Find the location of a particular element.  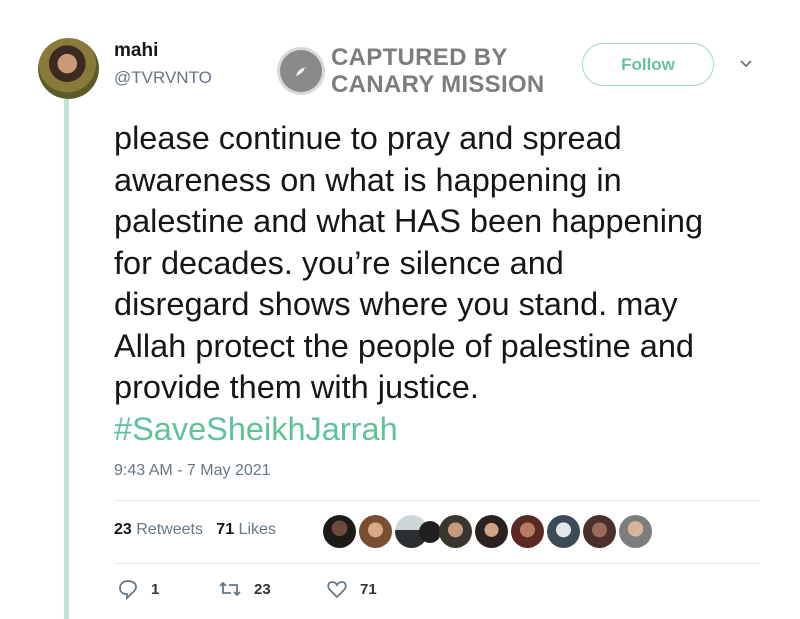

reply-icon is located at coordinates (128, 590).